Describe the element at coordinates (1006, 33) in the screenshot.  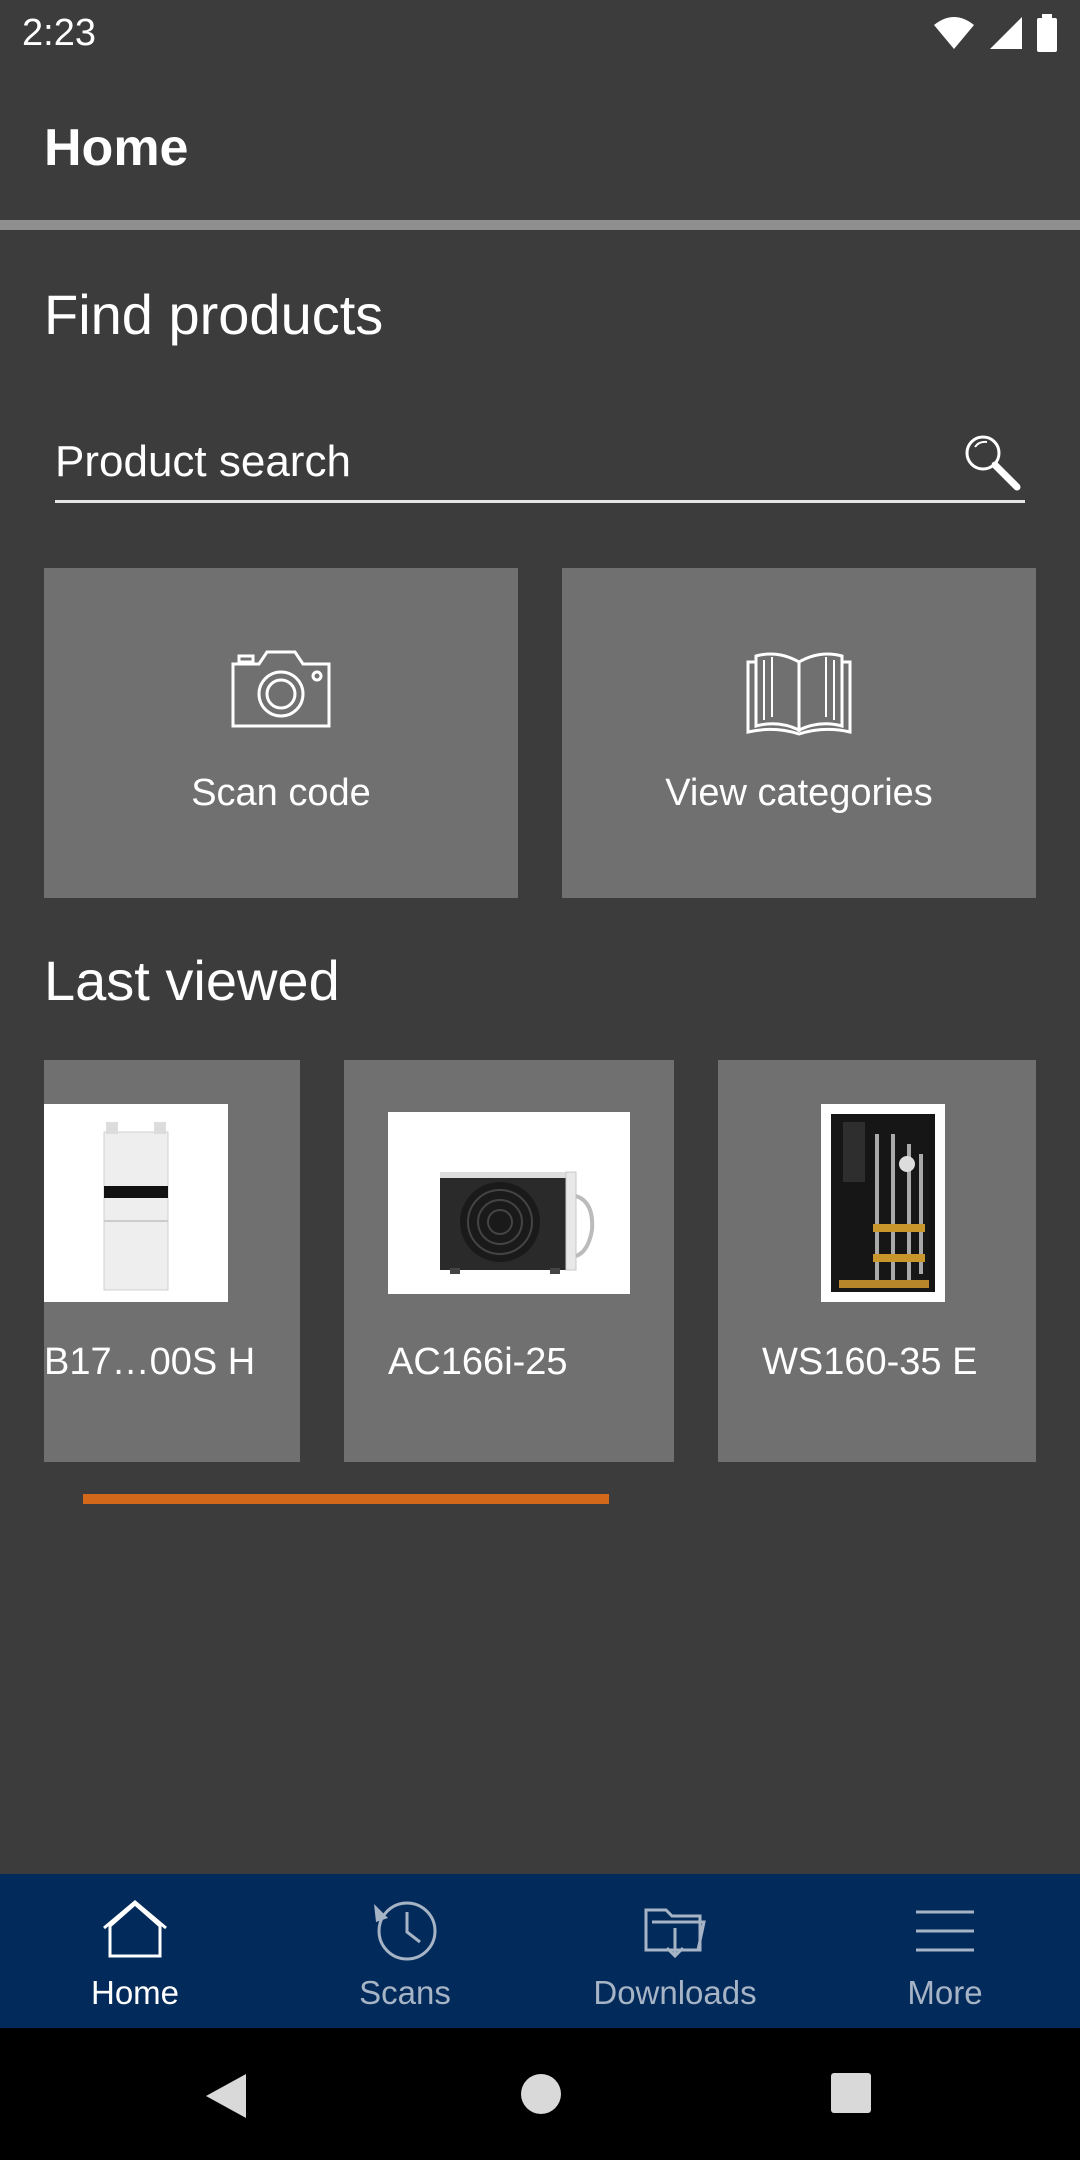
I see `cell-signal-icon` at that location.